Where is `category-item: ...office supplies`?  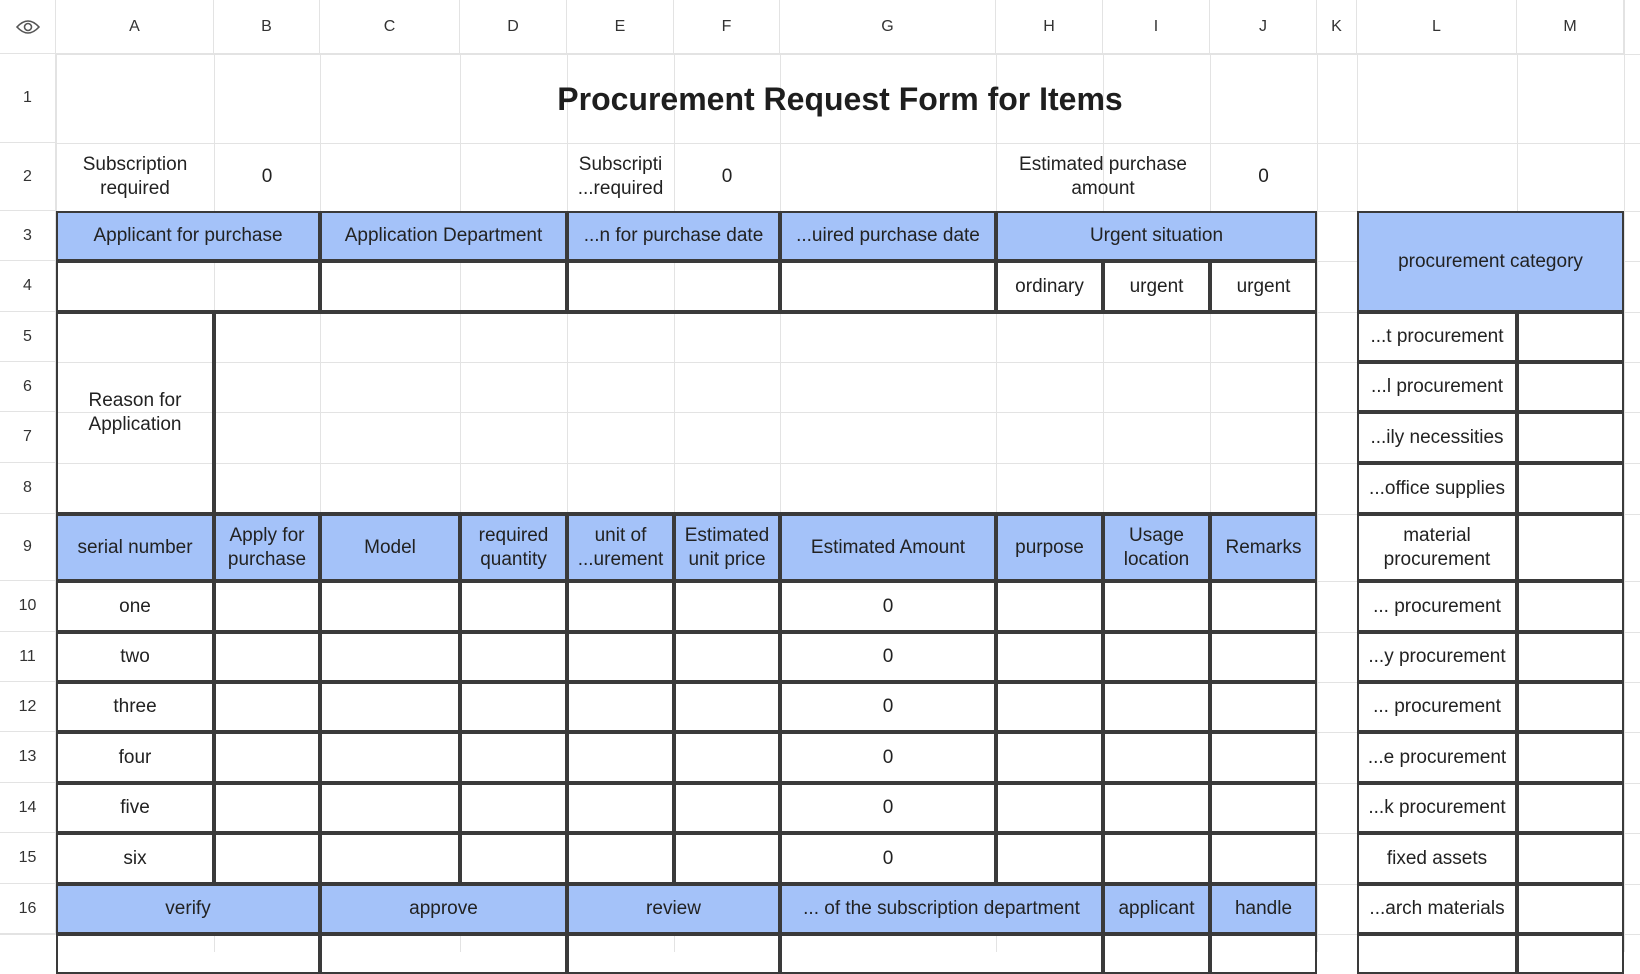
category-item: ...office supplies is located at coordinates (1437, 488).